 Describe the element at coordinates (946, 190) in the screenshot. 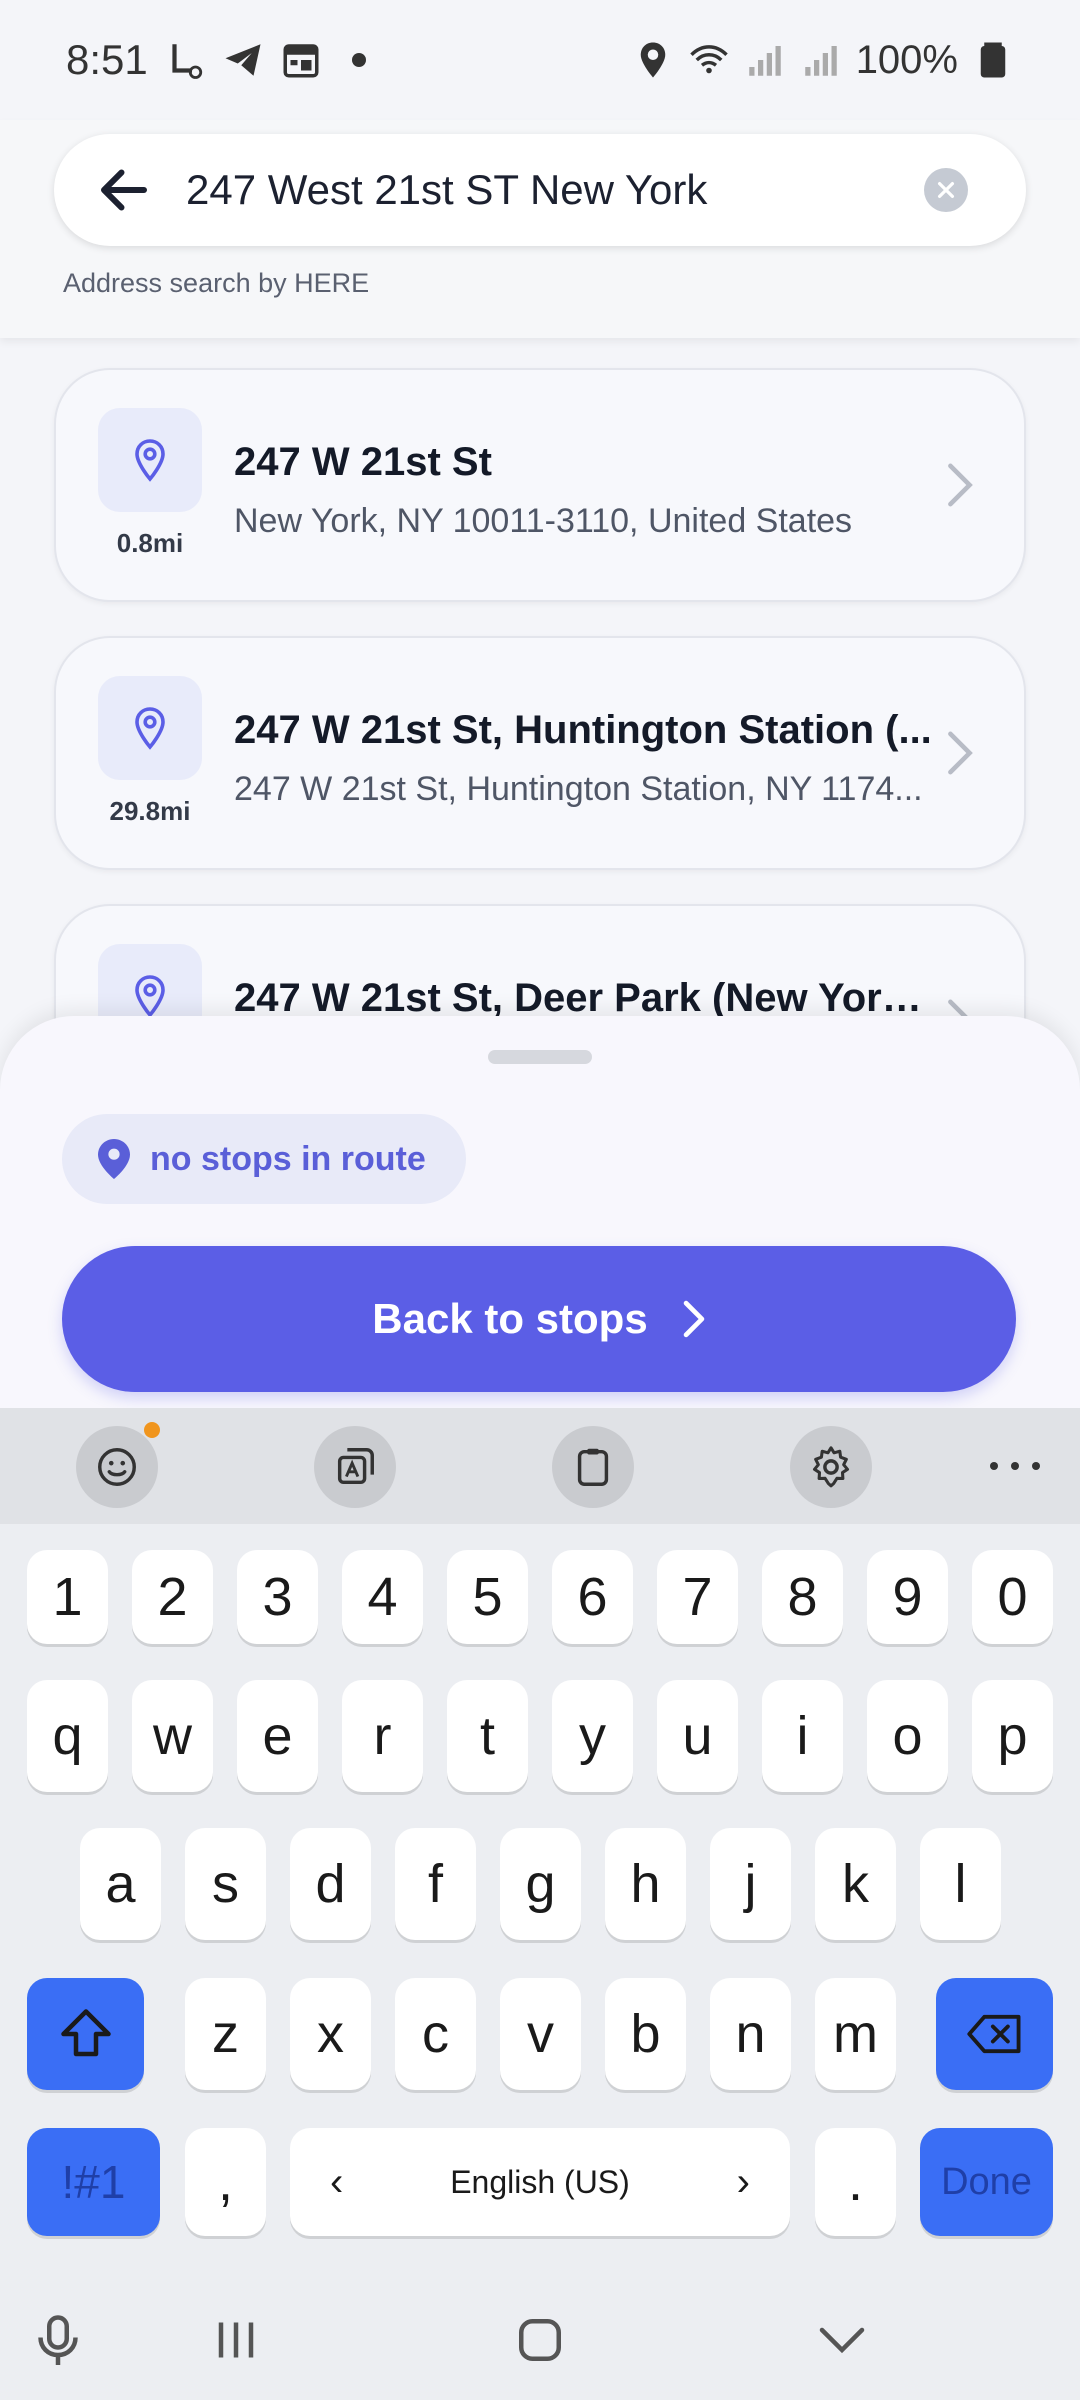

I see `clear-icon` at that location.